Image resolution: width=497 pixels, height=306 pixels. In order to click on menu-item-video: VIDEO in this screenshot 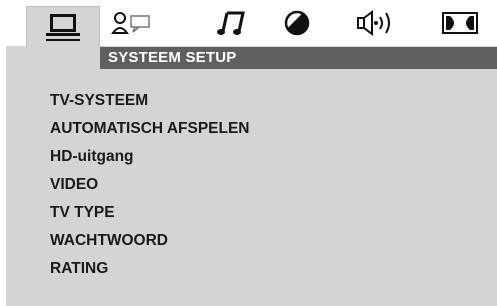, I will do `click(150, 189)`.